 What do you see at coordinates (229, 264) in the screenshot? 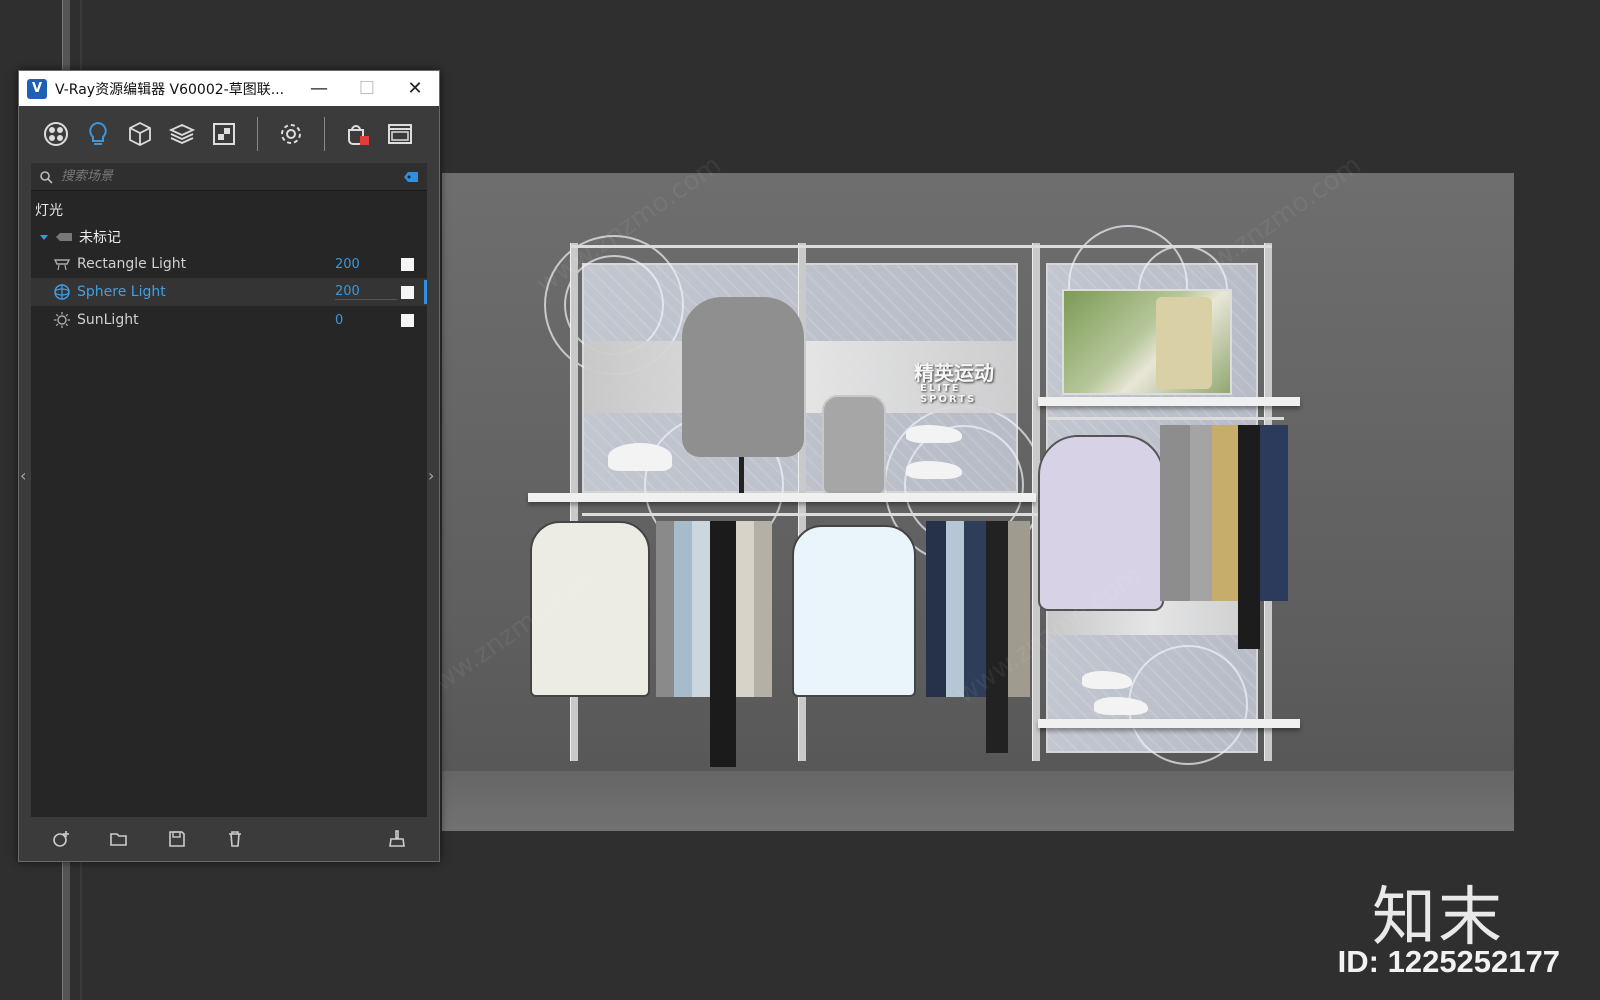
I see `light-item-rectangle: Rectangle Light 200` at bounding box center [229, 264].